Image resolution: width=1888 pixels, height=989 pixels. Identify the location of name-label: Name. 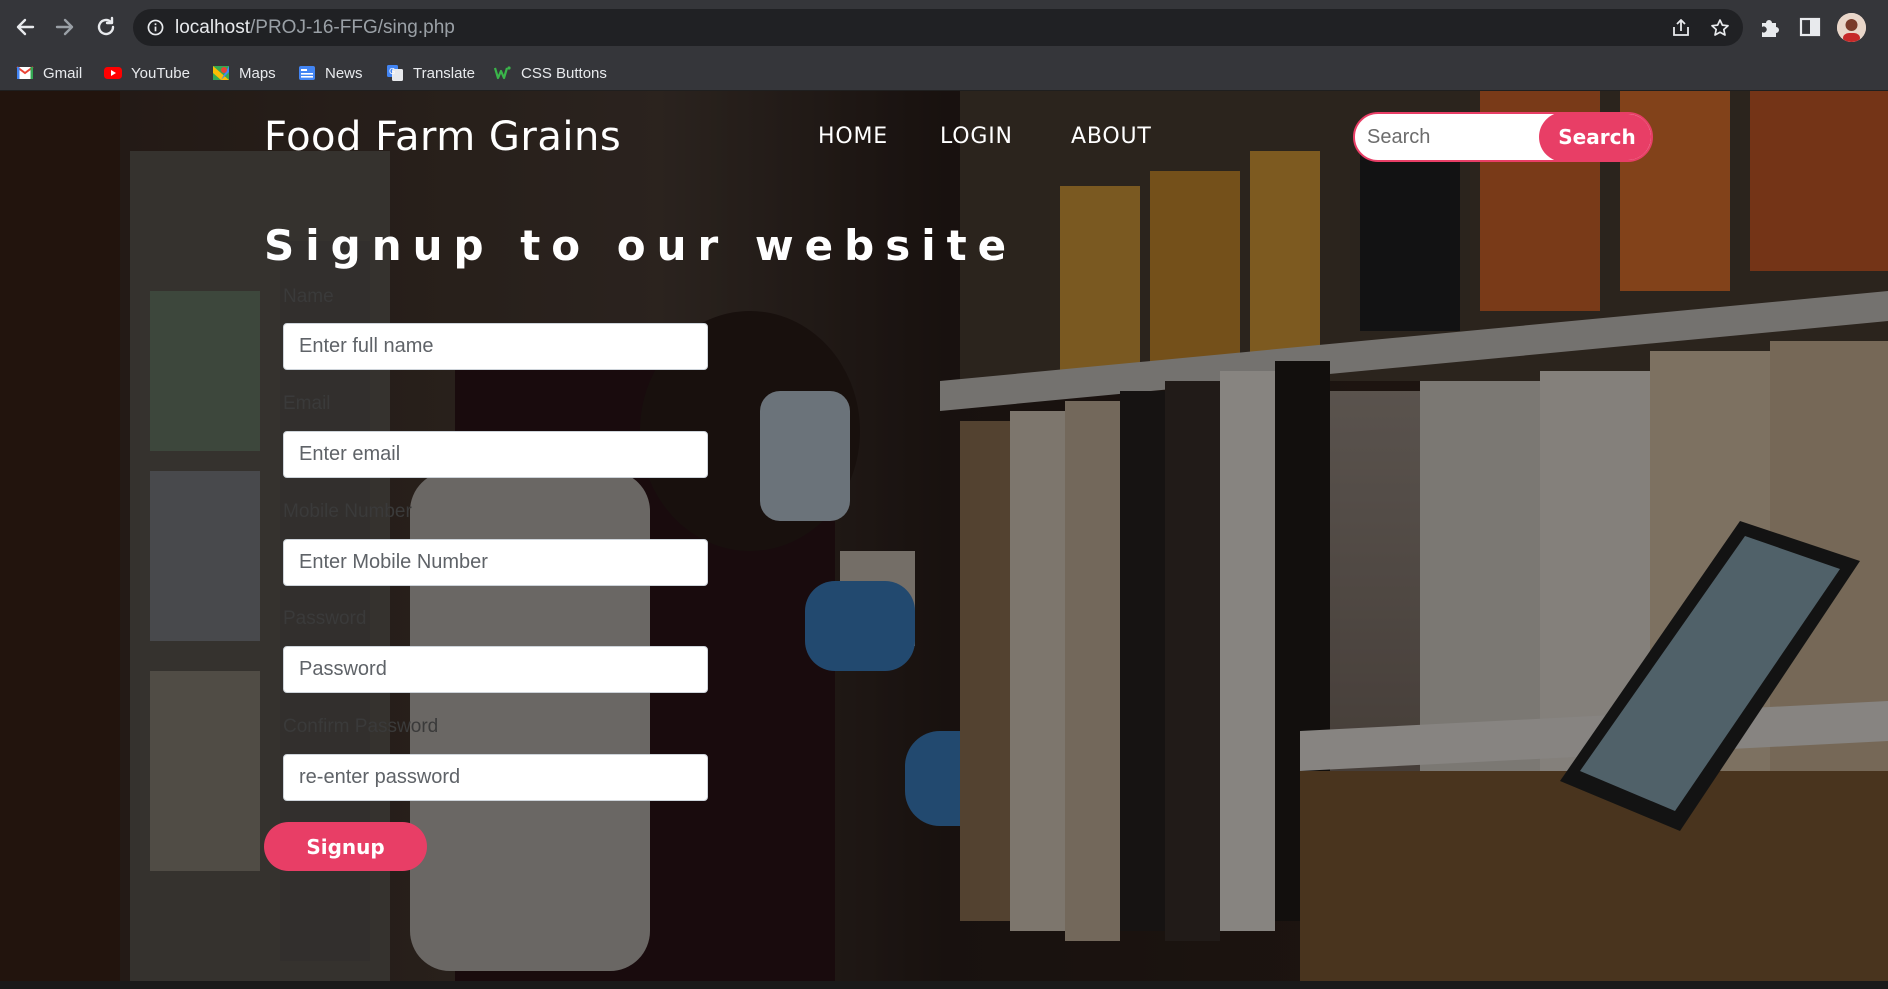
(308, 296).